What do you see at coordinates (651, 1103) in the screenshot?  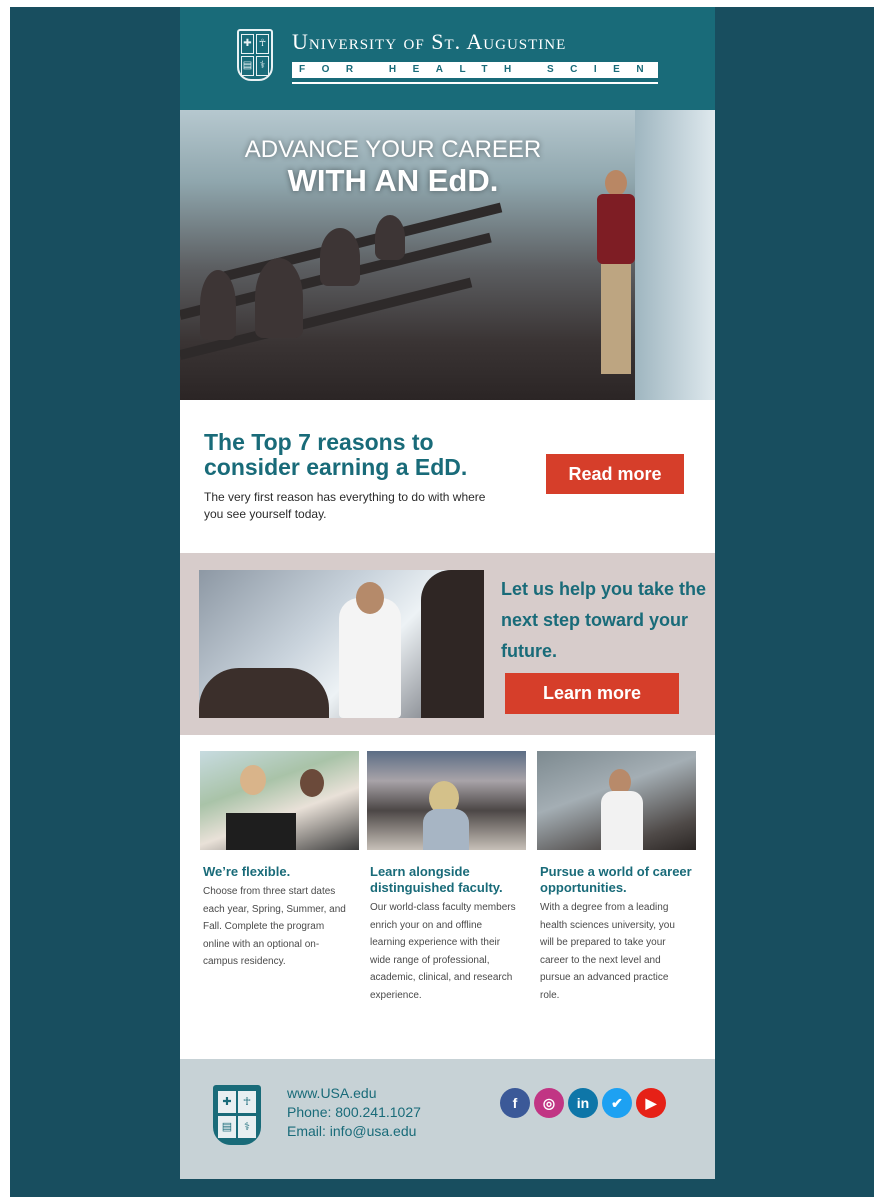 I see `youtube-icon: ▶` at bounding box center [651, 1103].